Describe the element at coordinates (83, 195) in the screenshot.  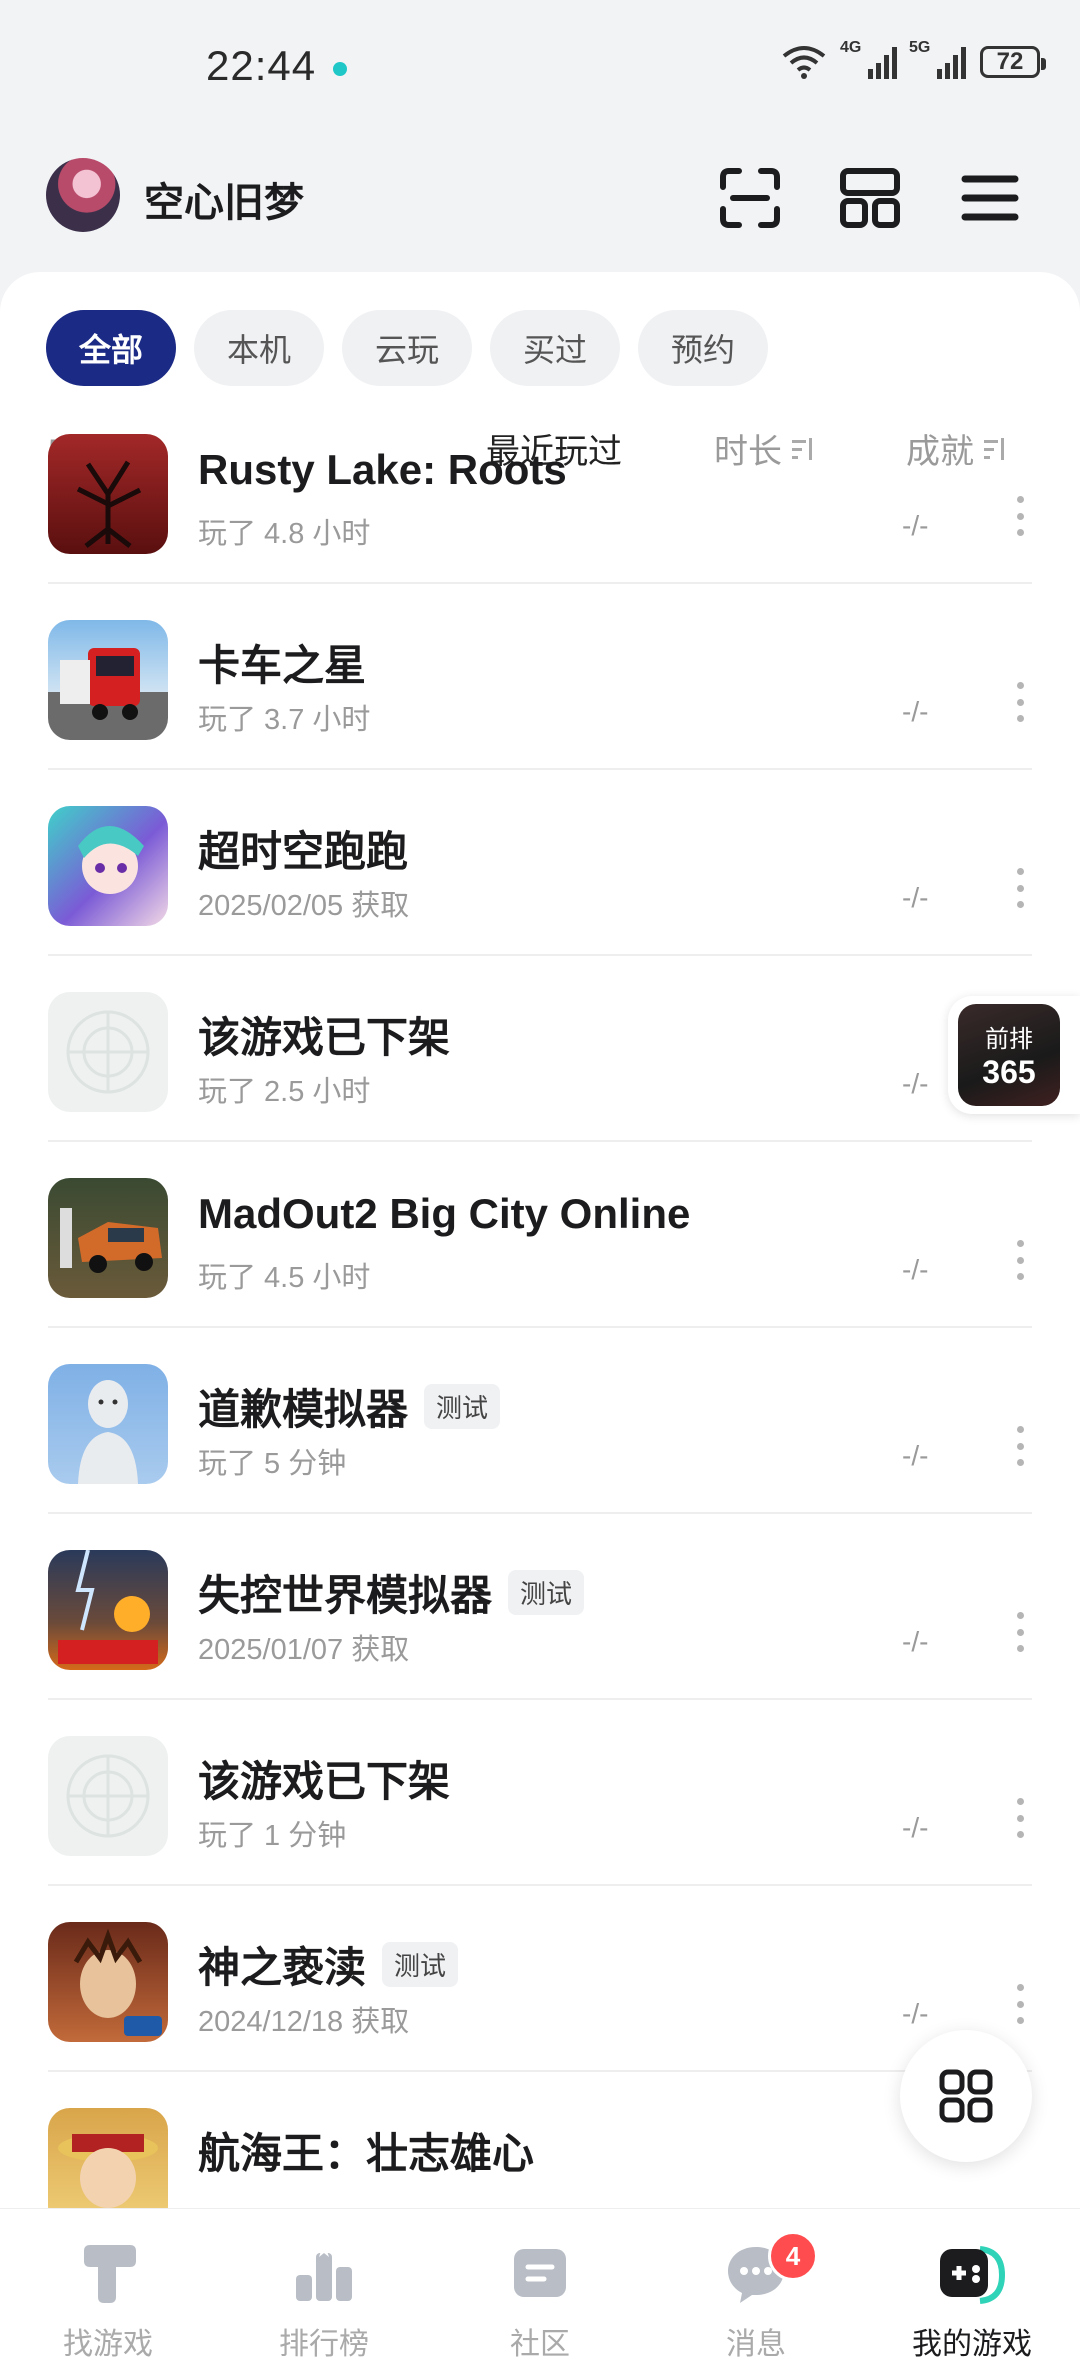
I see `avatar` at that location.